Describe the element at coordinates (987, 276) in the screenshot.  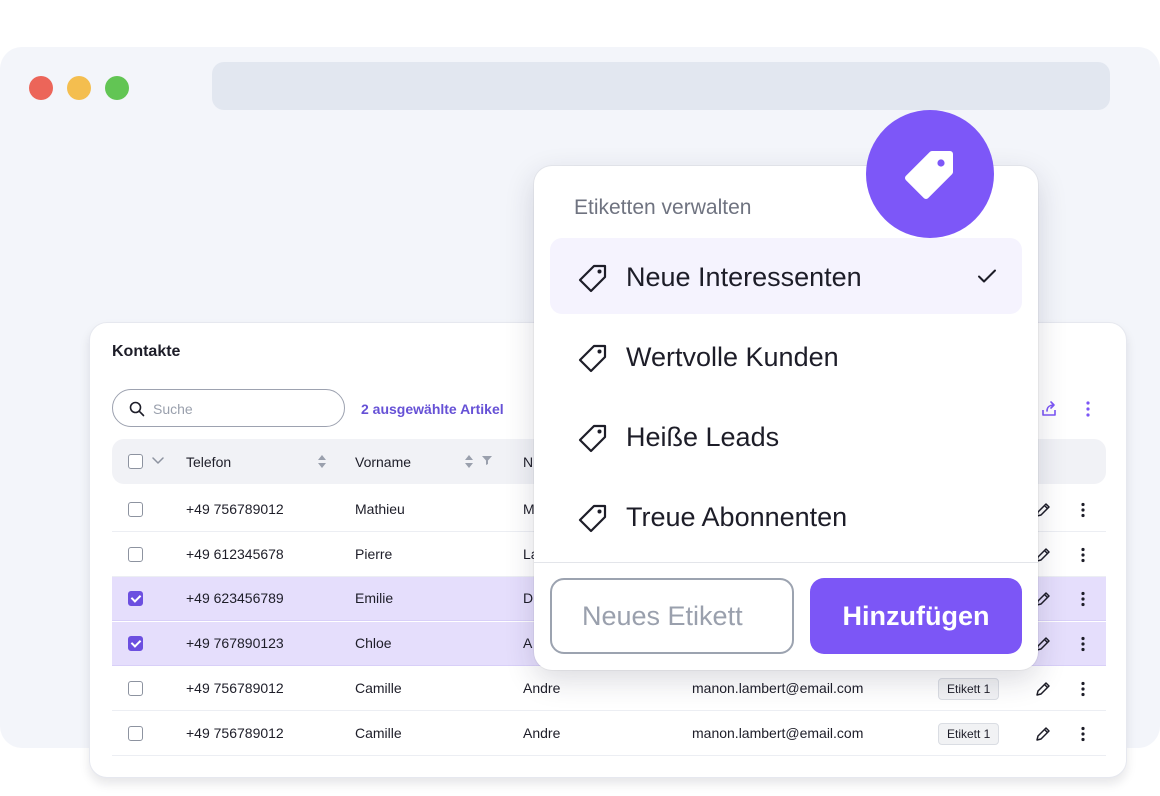
I see `checkmark-icon` at that location.